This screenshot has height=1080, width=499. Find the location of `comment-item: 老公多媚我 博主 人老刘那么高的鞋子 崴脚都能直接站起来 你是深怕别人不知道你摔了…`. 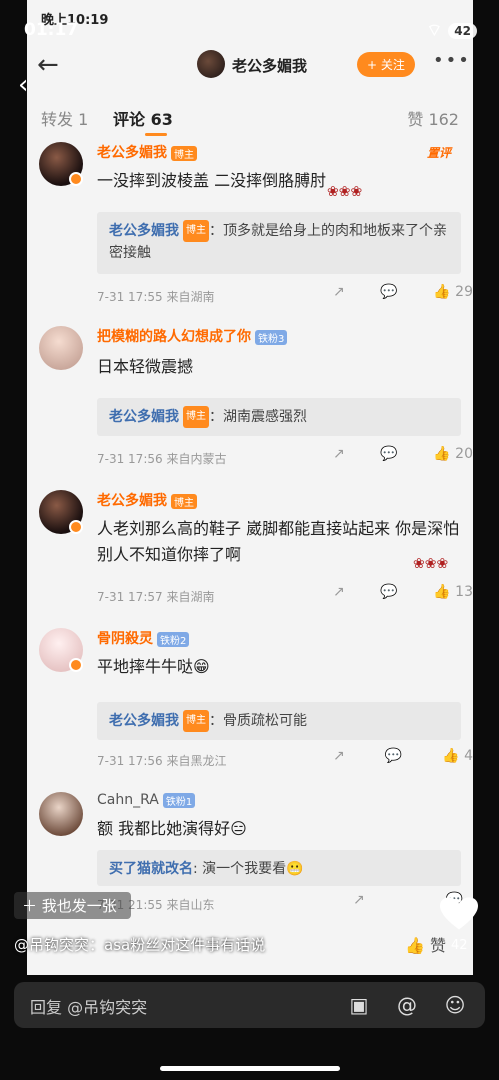

comment-item: 老公多媚我 博主 人老刘那么高的鞋子 崴脚都能直接站起来 你是深怕别人不知道你摔了… is located at coordinates (250, 549).